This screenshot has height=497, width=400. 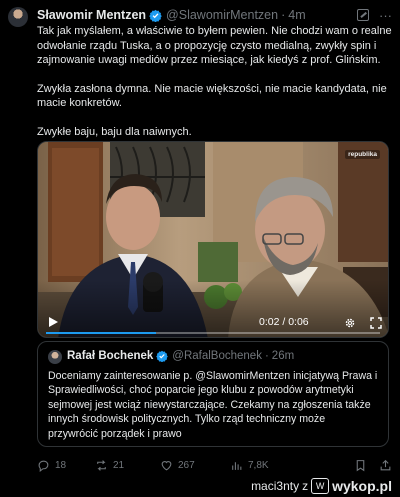 What do you see at coordinates (305, 486) in the screenshot?
I see `watermark-connector: z` at bounding box center [305, 486].